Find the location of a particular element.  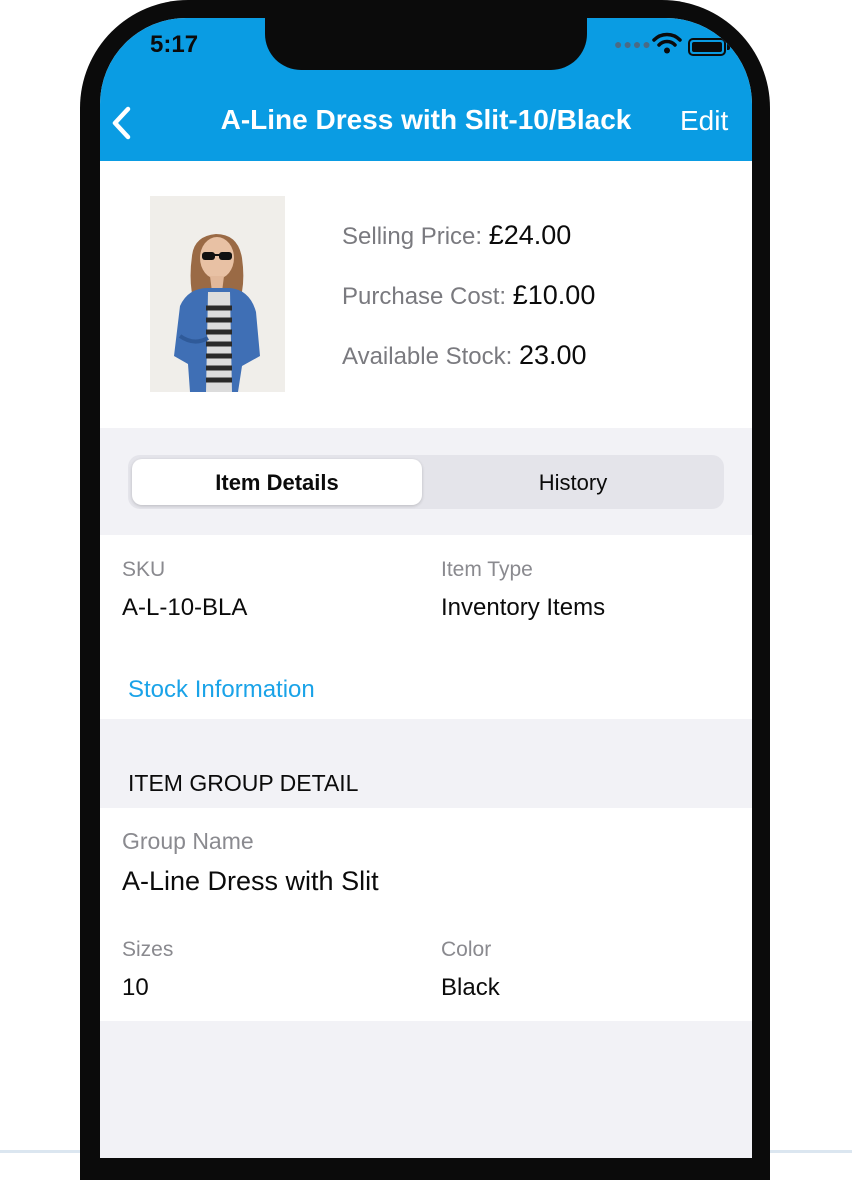

sizes-label: Sizes is located at coordinates (148, 949).